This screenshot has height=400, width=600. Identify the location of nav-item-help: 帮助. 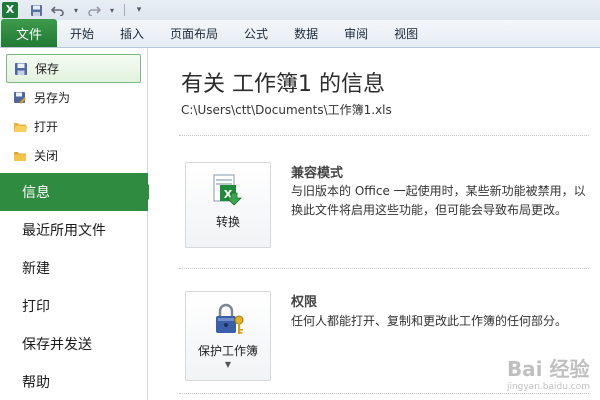
(73, 381).